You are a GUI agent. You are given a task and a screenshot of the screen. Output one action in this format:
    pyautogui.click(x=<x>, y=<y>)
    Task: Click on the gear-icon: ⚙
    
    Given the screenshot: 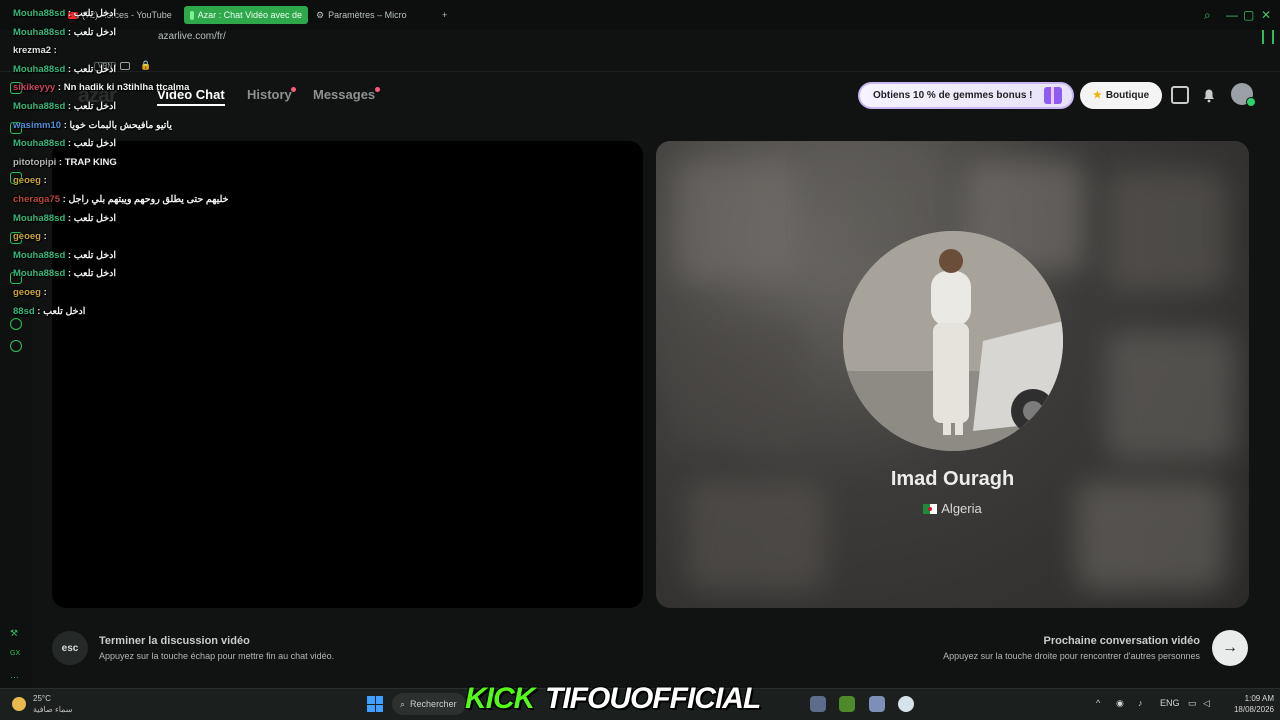 What is the action you would take?
    pyautogui.click(x=320, y=14)
    